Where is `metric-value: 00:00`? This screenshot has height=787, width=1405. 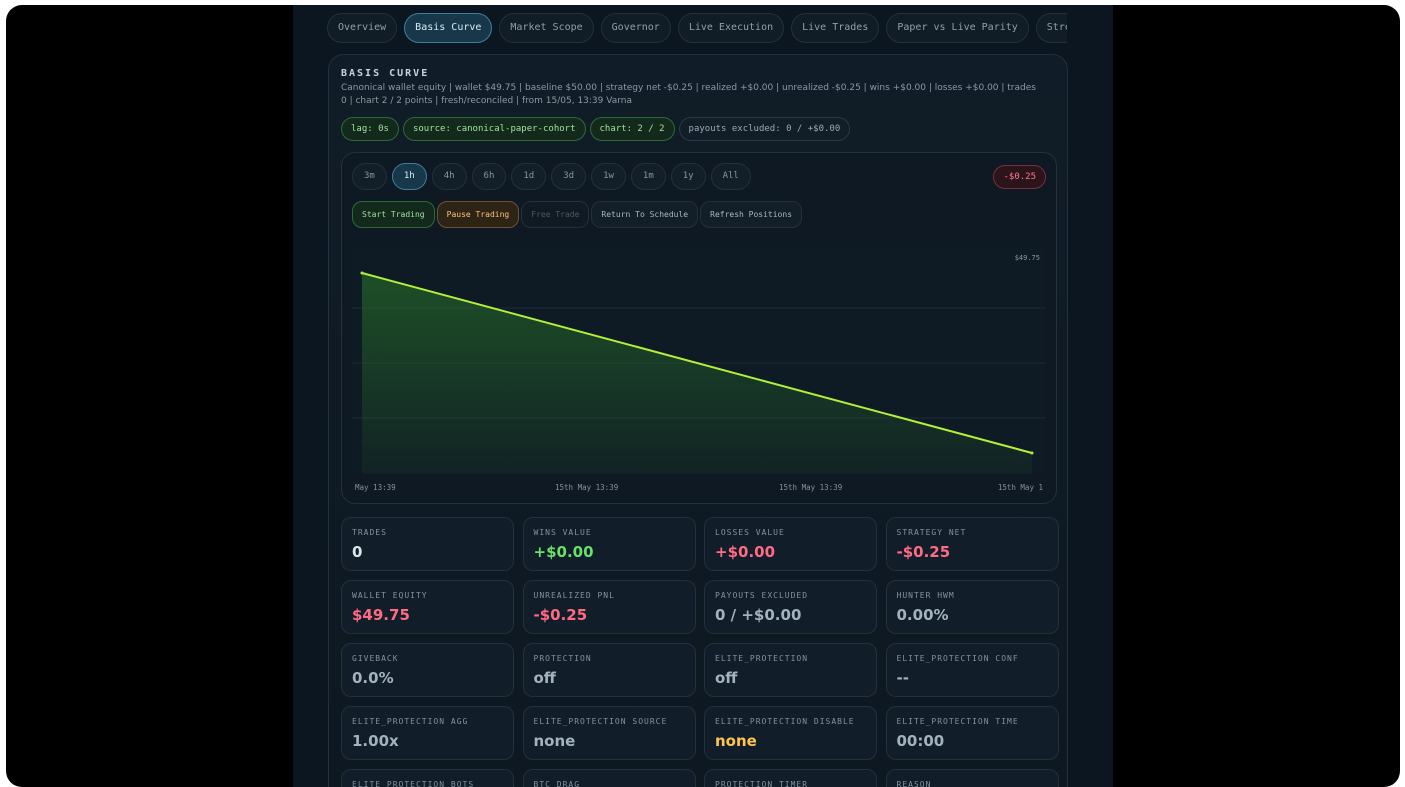 metric-value: 00:00 is located at coordinates (920, 741).